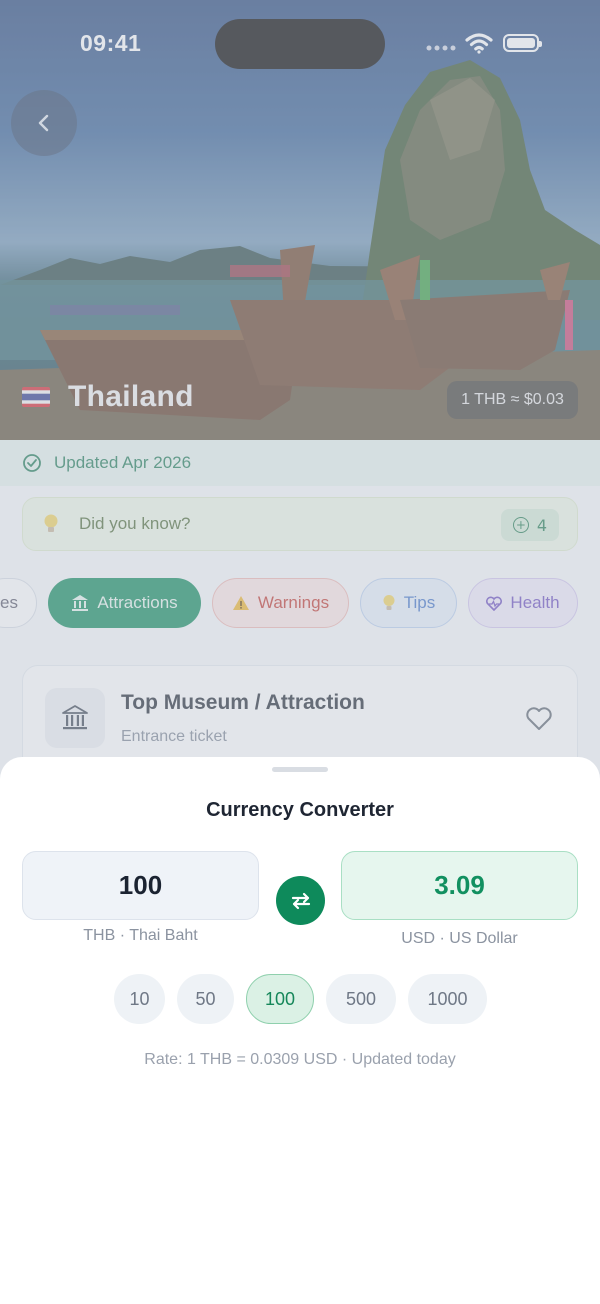 The image size is (600, 1304). I want to click on quick-amount-1000: 1000, so click(447, 999).